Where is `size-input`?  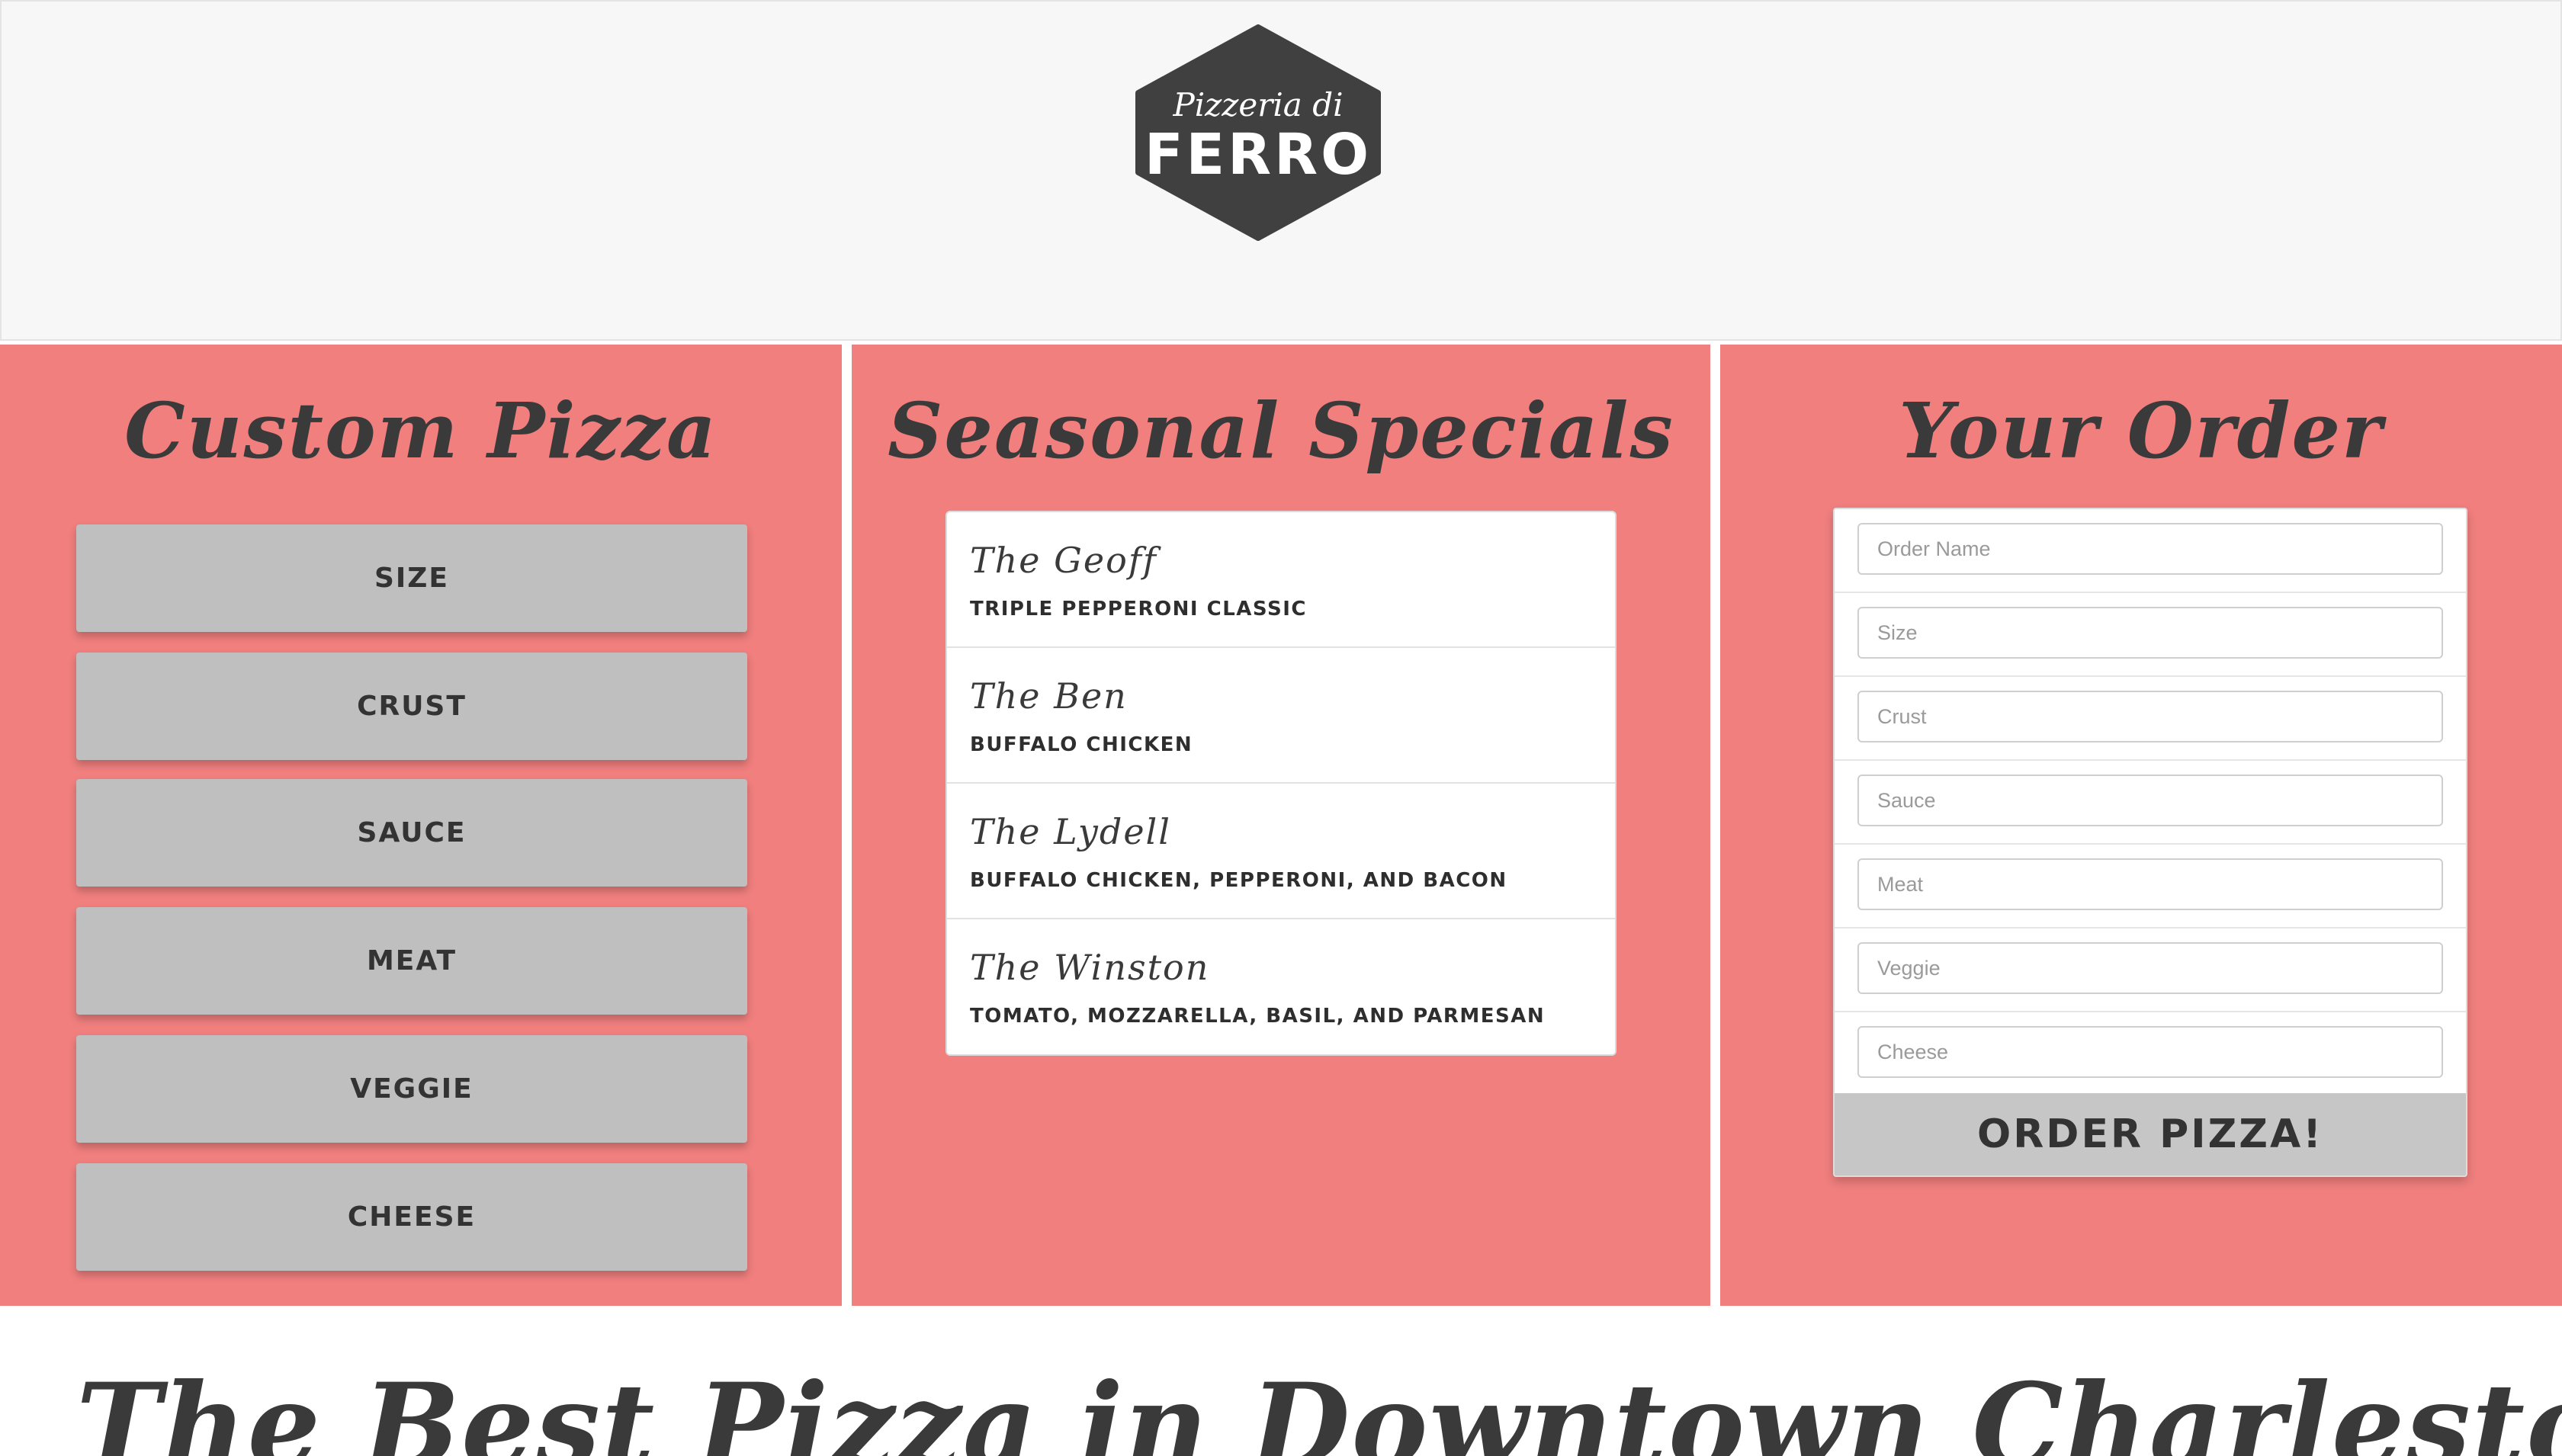 size-input is located at coordinates (2150, 633).